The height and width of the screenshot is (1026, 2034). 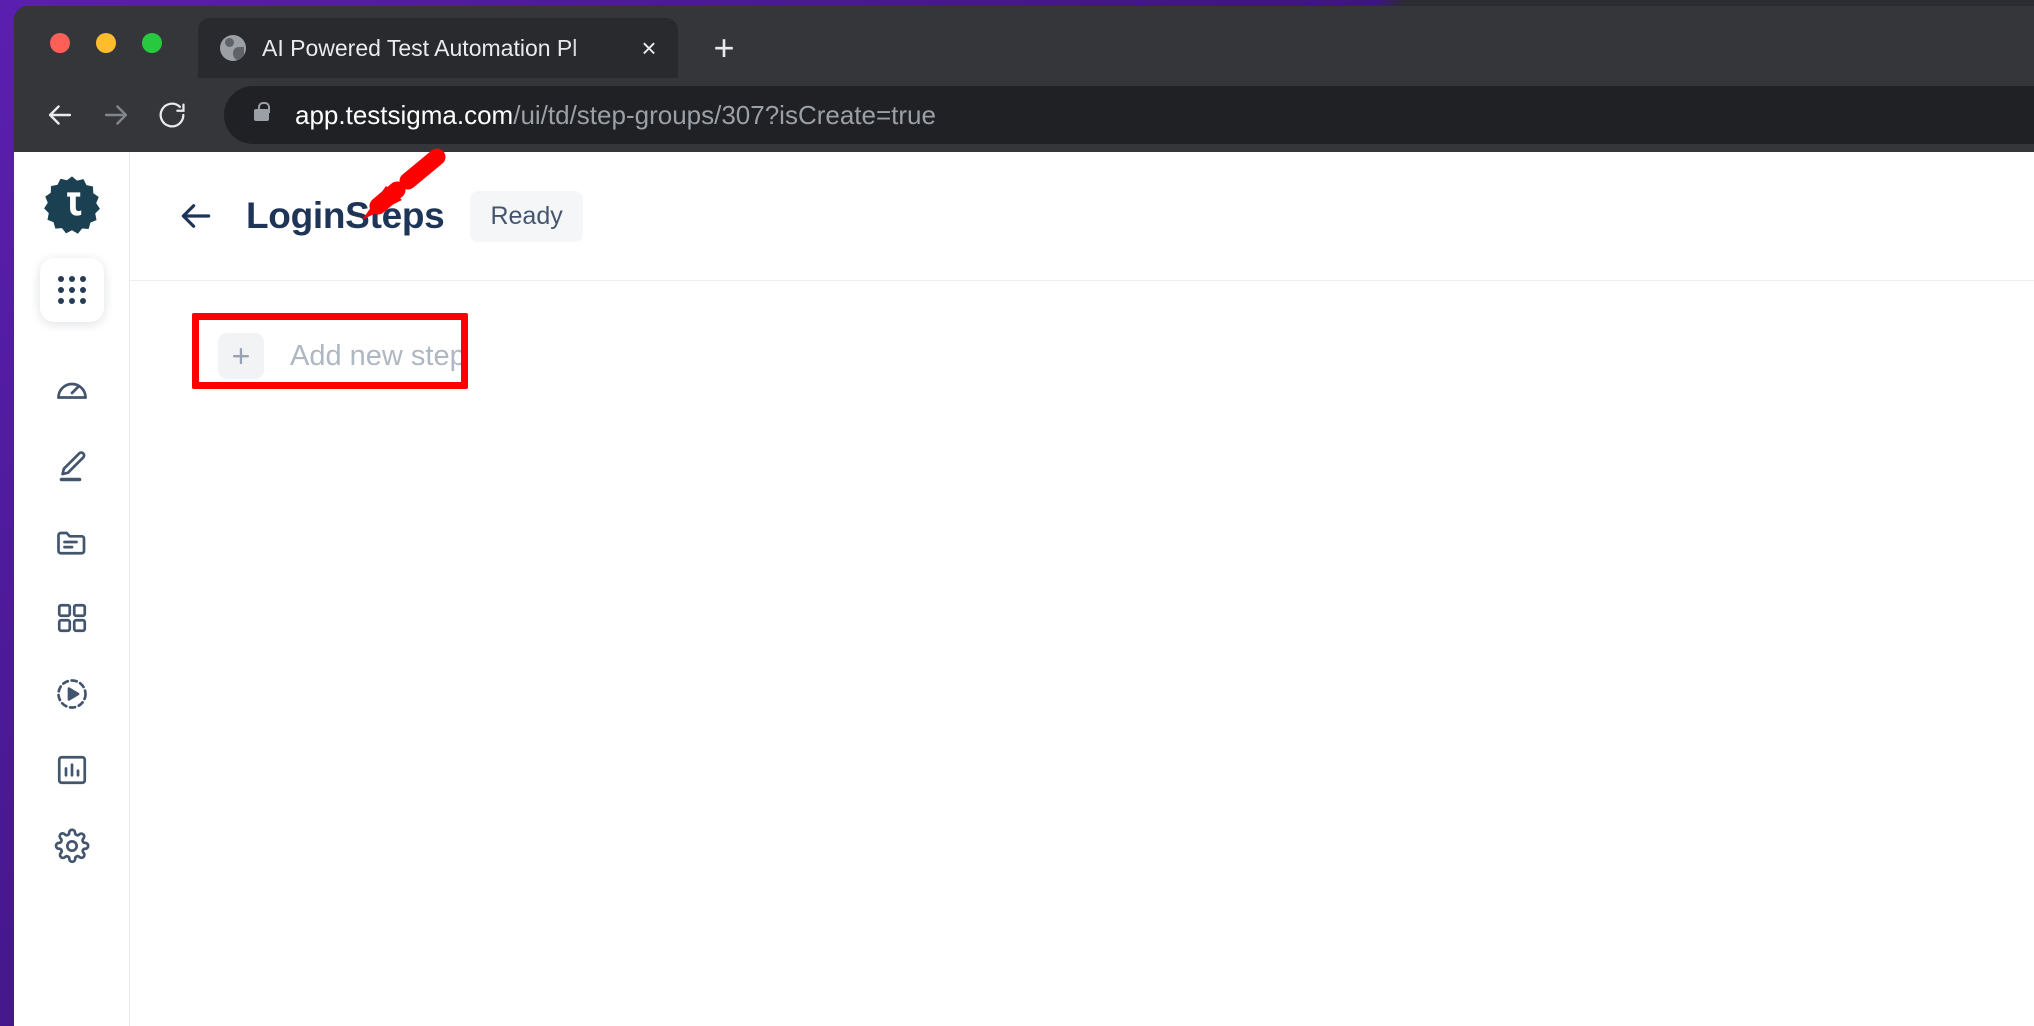 What do you see at coordinates (72, 846) in the screenshot?
I see `sidebar-item-settings` at bounding box center [72, 846].